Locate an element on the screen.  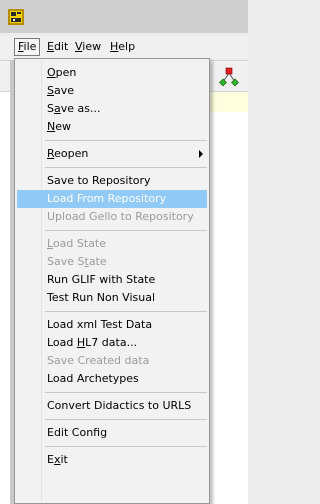
menu-item-exit: Exit is located at coordinates (112, 460).